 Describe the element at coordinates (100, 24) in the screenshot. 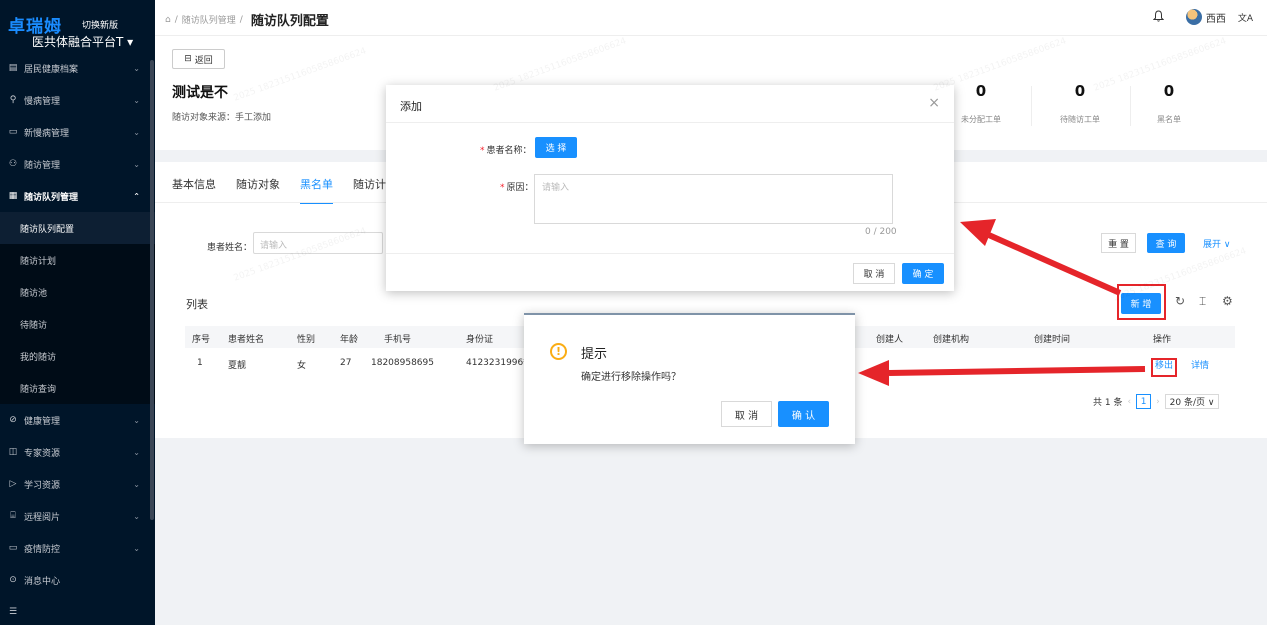

I see `switch-version-link: 切换新版` at that location.